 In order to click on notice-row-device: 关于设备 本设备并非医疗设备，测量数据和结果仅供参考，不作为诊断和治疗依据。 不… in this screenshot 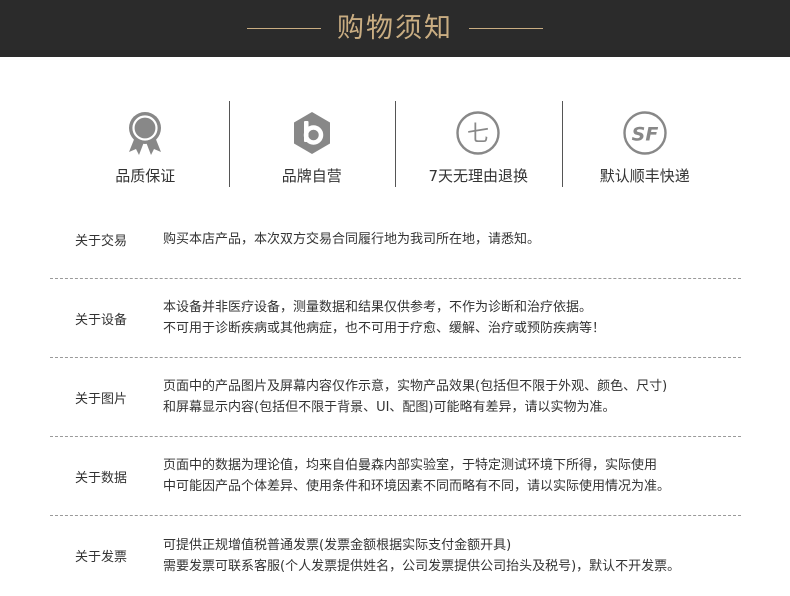, I will do `click(395, 318)`.